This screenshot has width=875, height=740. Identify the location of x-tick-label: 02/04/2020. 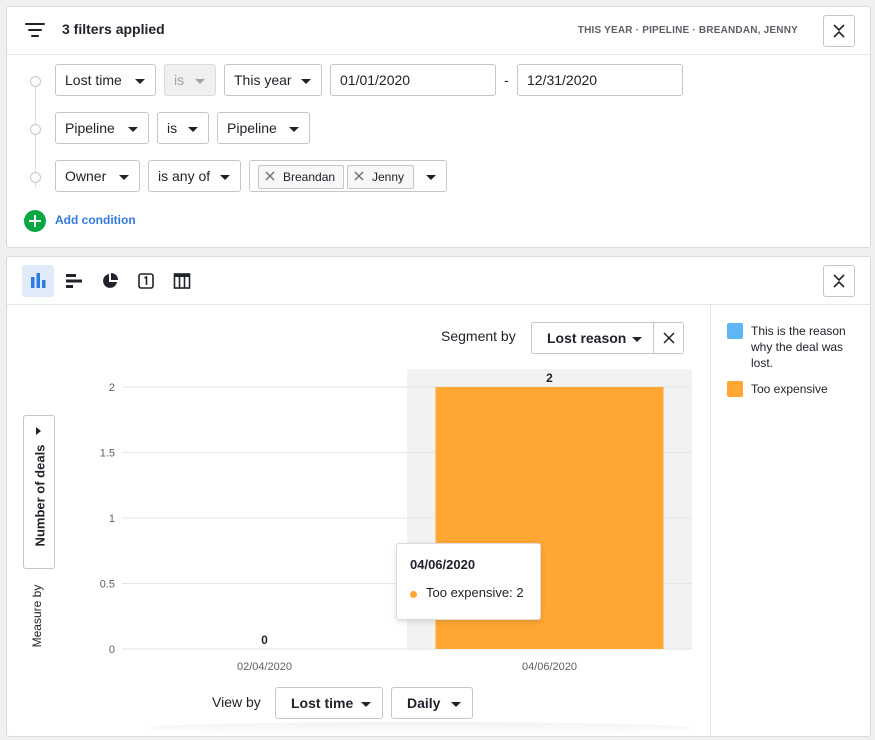
(264, 667).